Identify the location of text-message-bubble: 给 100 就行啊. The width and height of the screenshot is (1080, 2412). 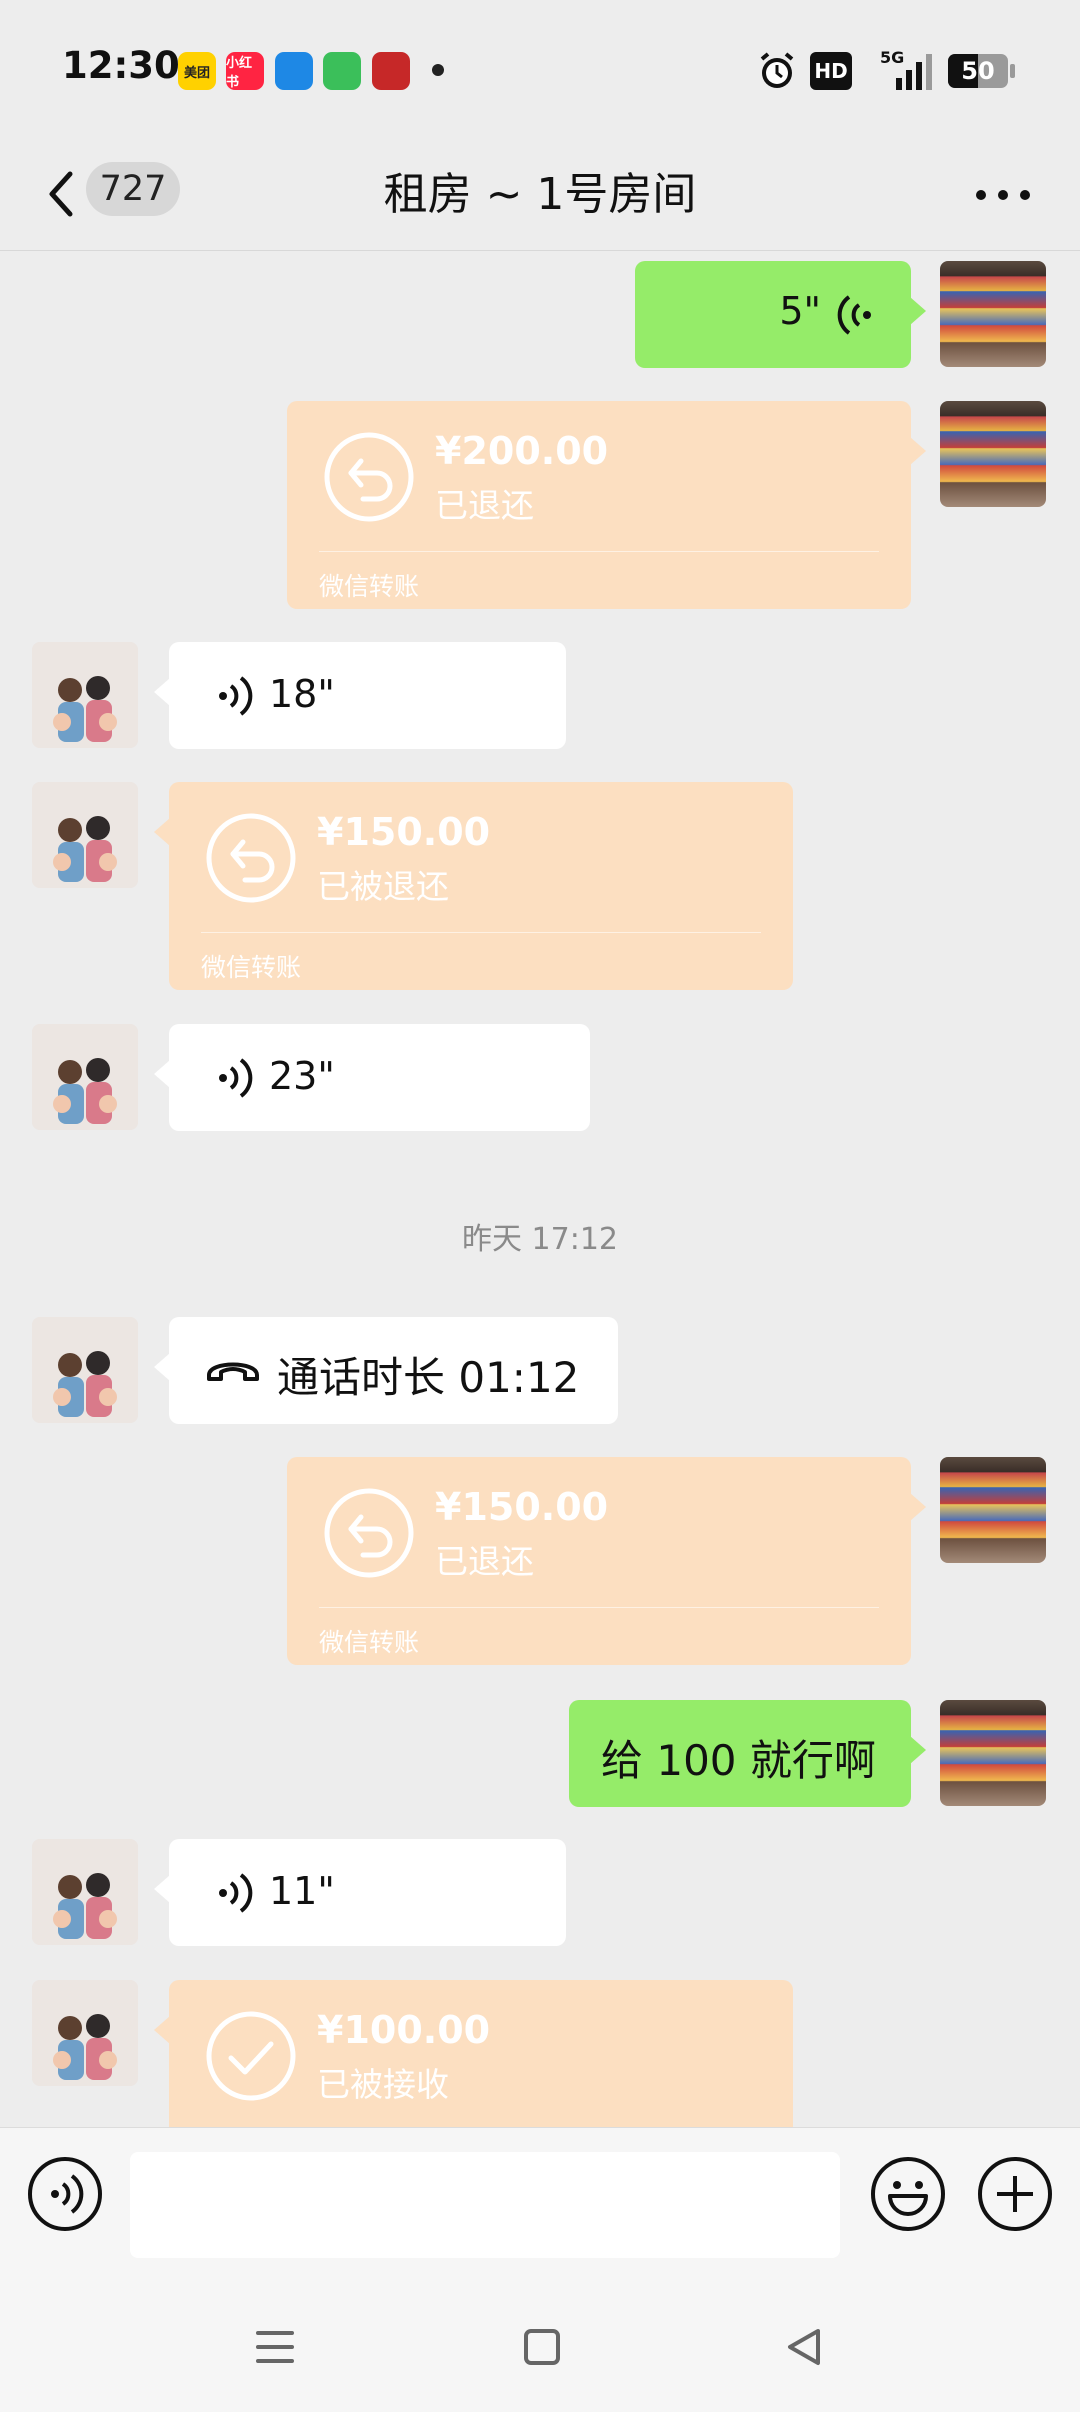
(747, 1753).